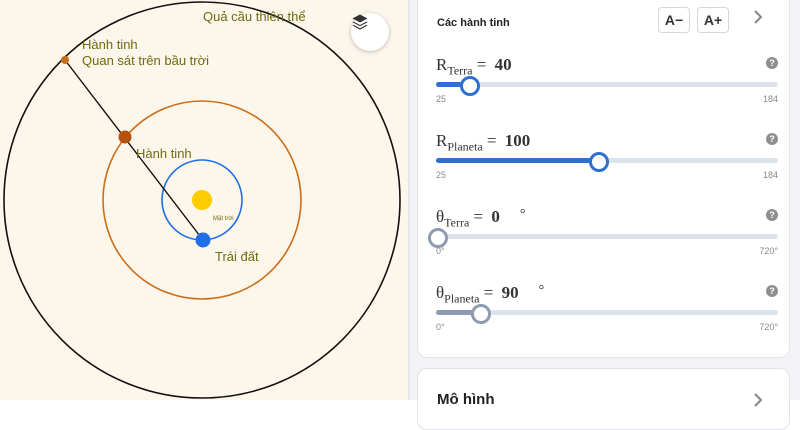  Describe the element at coordinates (603, 399) in the screenshot. I see `model-card: Mô hình` at that location.